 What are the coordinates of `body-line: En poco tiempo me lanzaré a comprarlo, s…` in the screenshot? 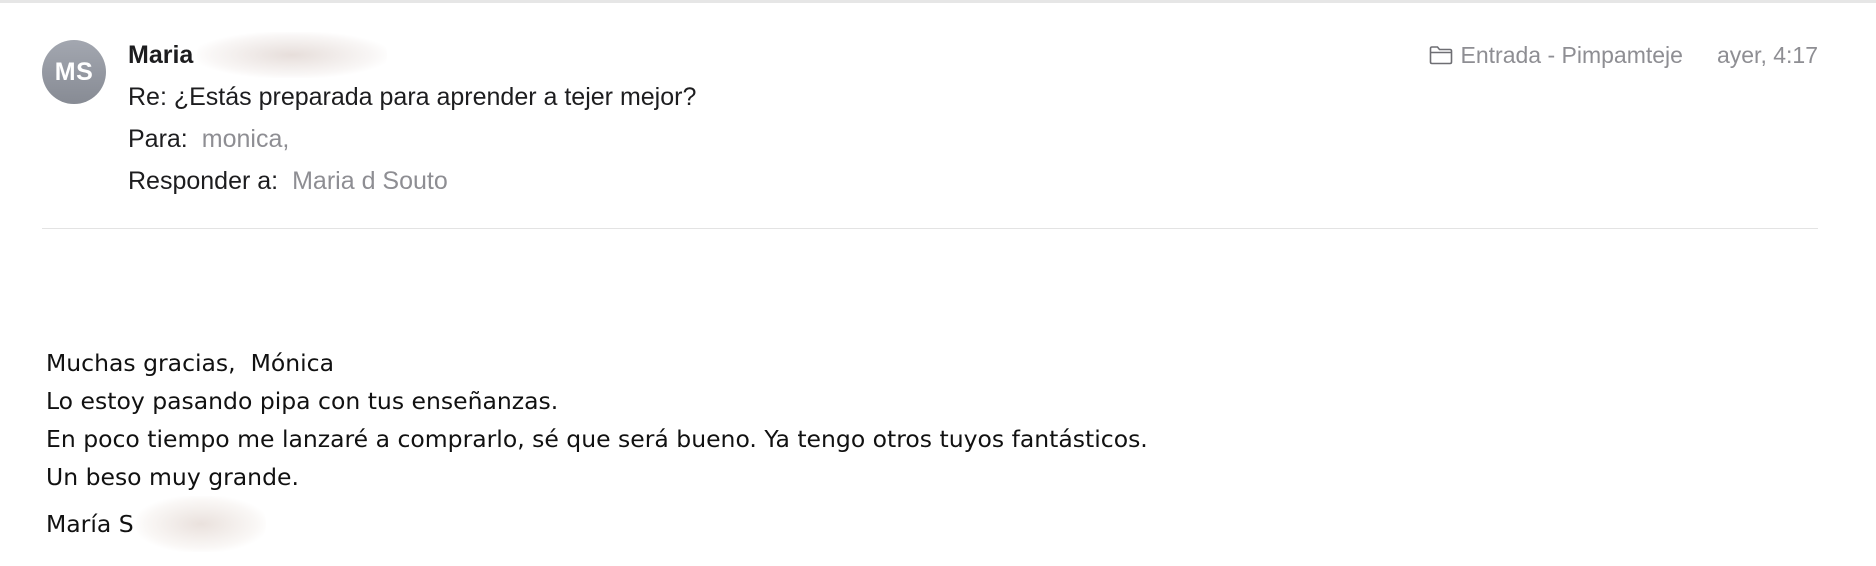 It's located at (597, 439).